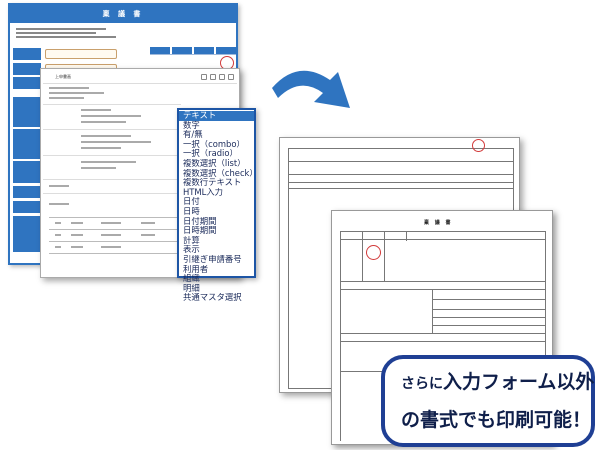  I want to click on callout-prefix: さらに, so click(422, 384).